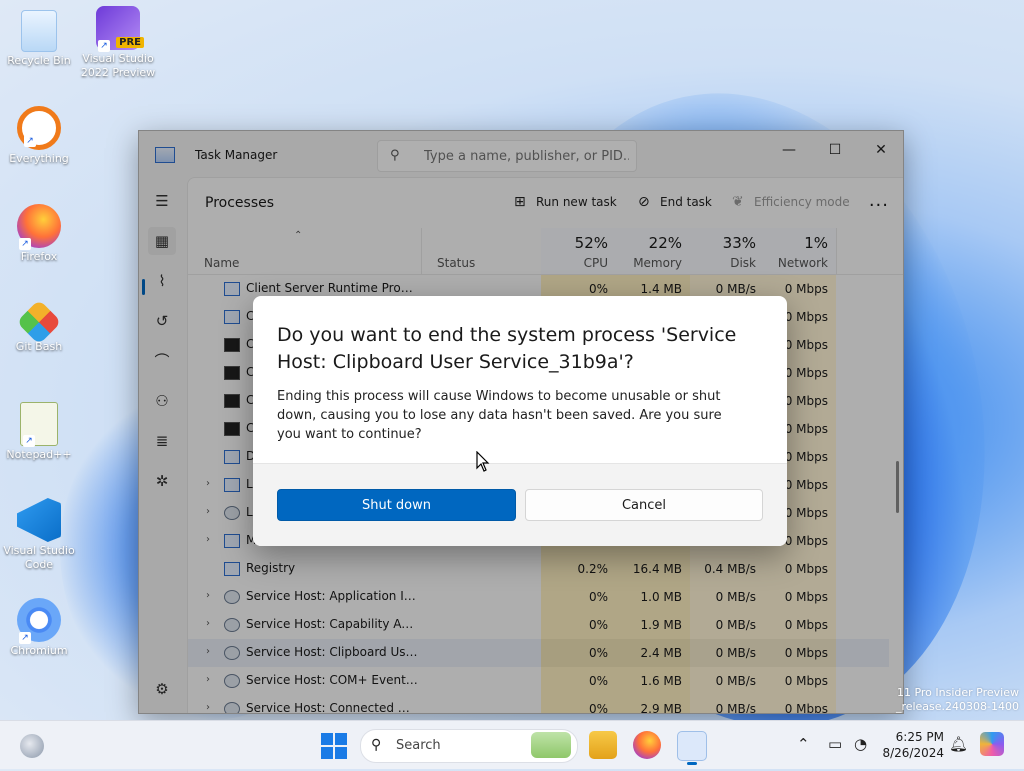 The width and height of the screenshot is (1024, 771). I want to click on show-hidden-icons-chevron-icon: ⌃, so click(803, 744).